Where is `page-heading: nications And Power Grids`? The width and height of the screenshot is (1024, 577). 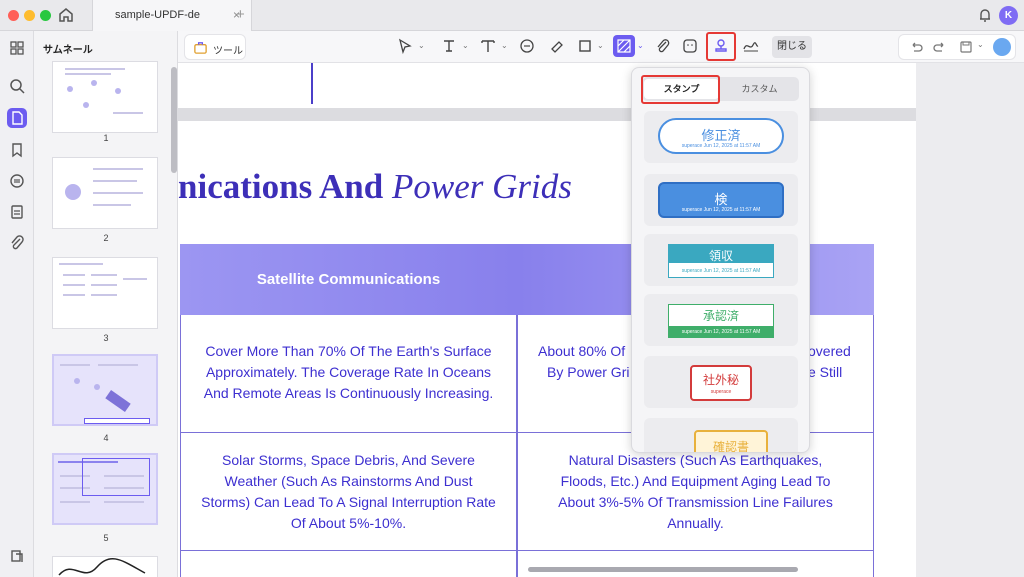 page-heading: nications And Power Grids is located at coordinates (375, 187).